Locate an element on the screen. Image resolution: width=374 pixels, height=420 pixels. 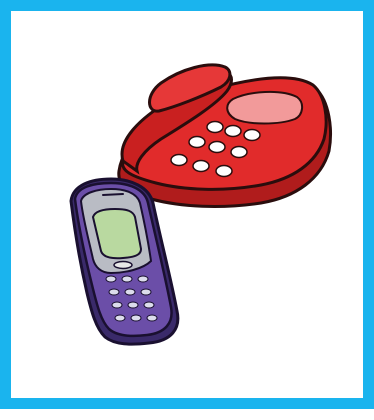
mobile-phone-icon is located at coordinates (124, 261).